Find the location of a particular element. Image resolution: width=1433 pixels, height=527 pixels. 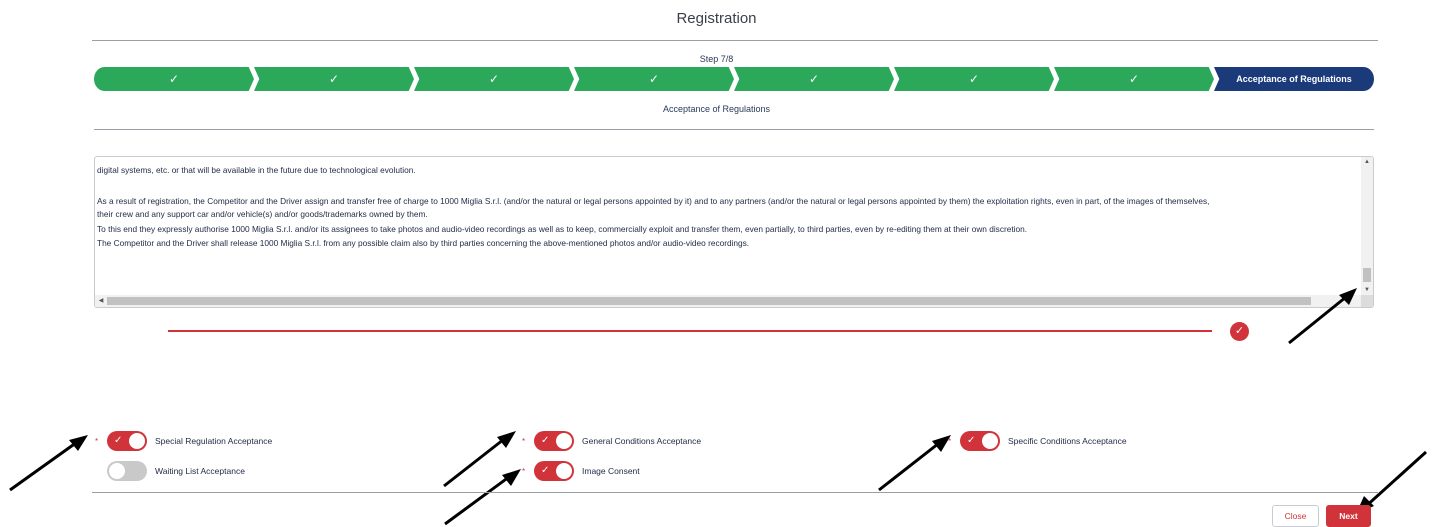

specific-conditions-acceptance: * ✓ Specific Conditions Acceptance is located at coordinates (1037, 441).